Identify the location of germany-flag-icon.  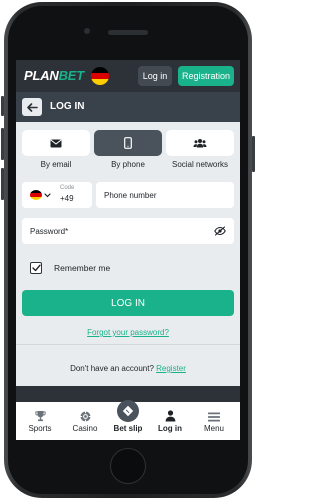
(36, 195).